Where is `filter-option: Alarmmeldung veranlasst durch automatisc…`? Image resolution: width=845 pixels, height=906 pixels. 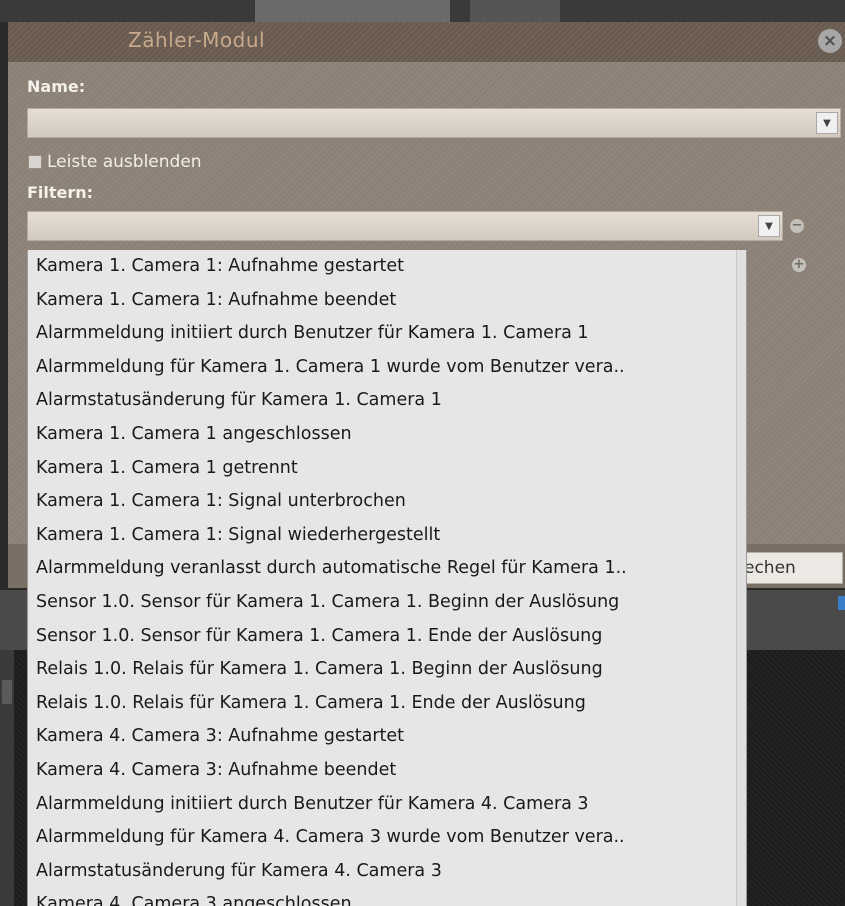 filter-option: Alarmmeldung veranlasst durch automatisc… is located at coordinates (387, 569).